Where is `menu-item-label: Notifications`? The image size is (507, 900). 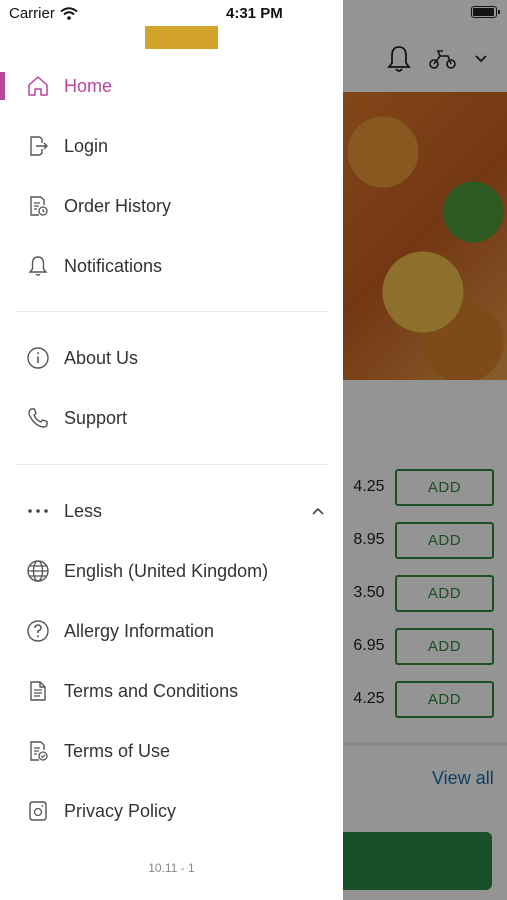 menu-item-label: Notifications is located at coordinates (113, 265).